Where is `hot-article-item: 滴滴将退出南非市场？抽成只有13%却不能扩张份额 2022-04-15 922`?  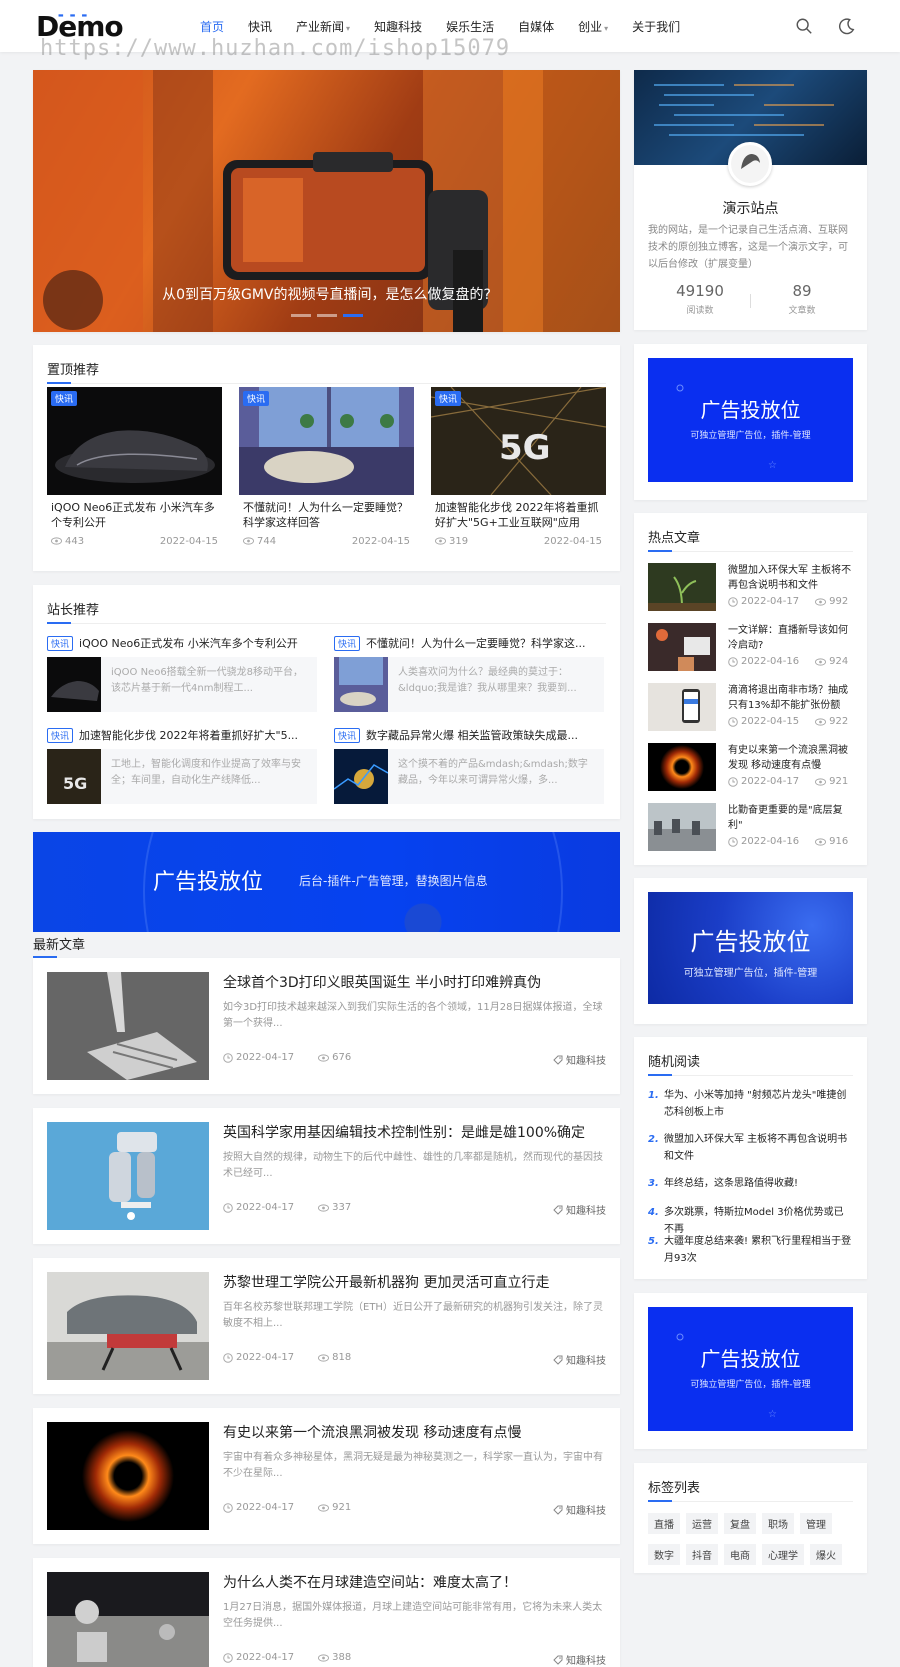
hot-article-item: 滴滴将退出南非市场？抽成只有13%却不能扩张份额 2022-04-15 922 is located at coordinates (750, 707).